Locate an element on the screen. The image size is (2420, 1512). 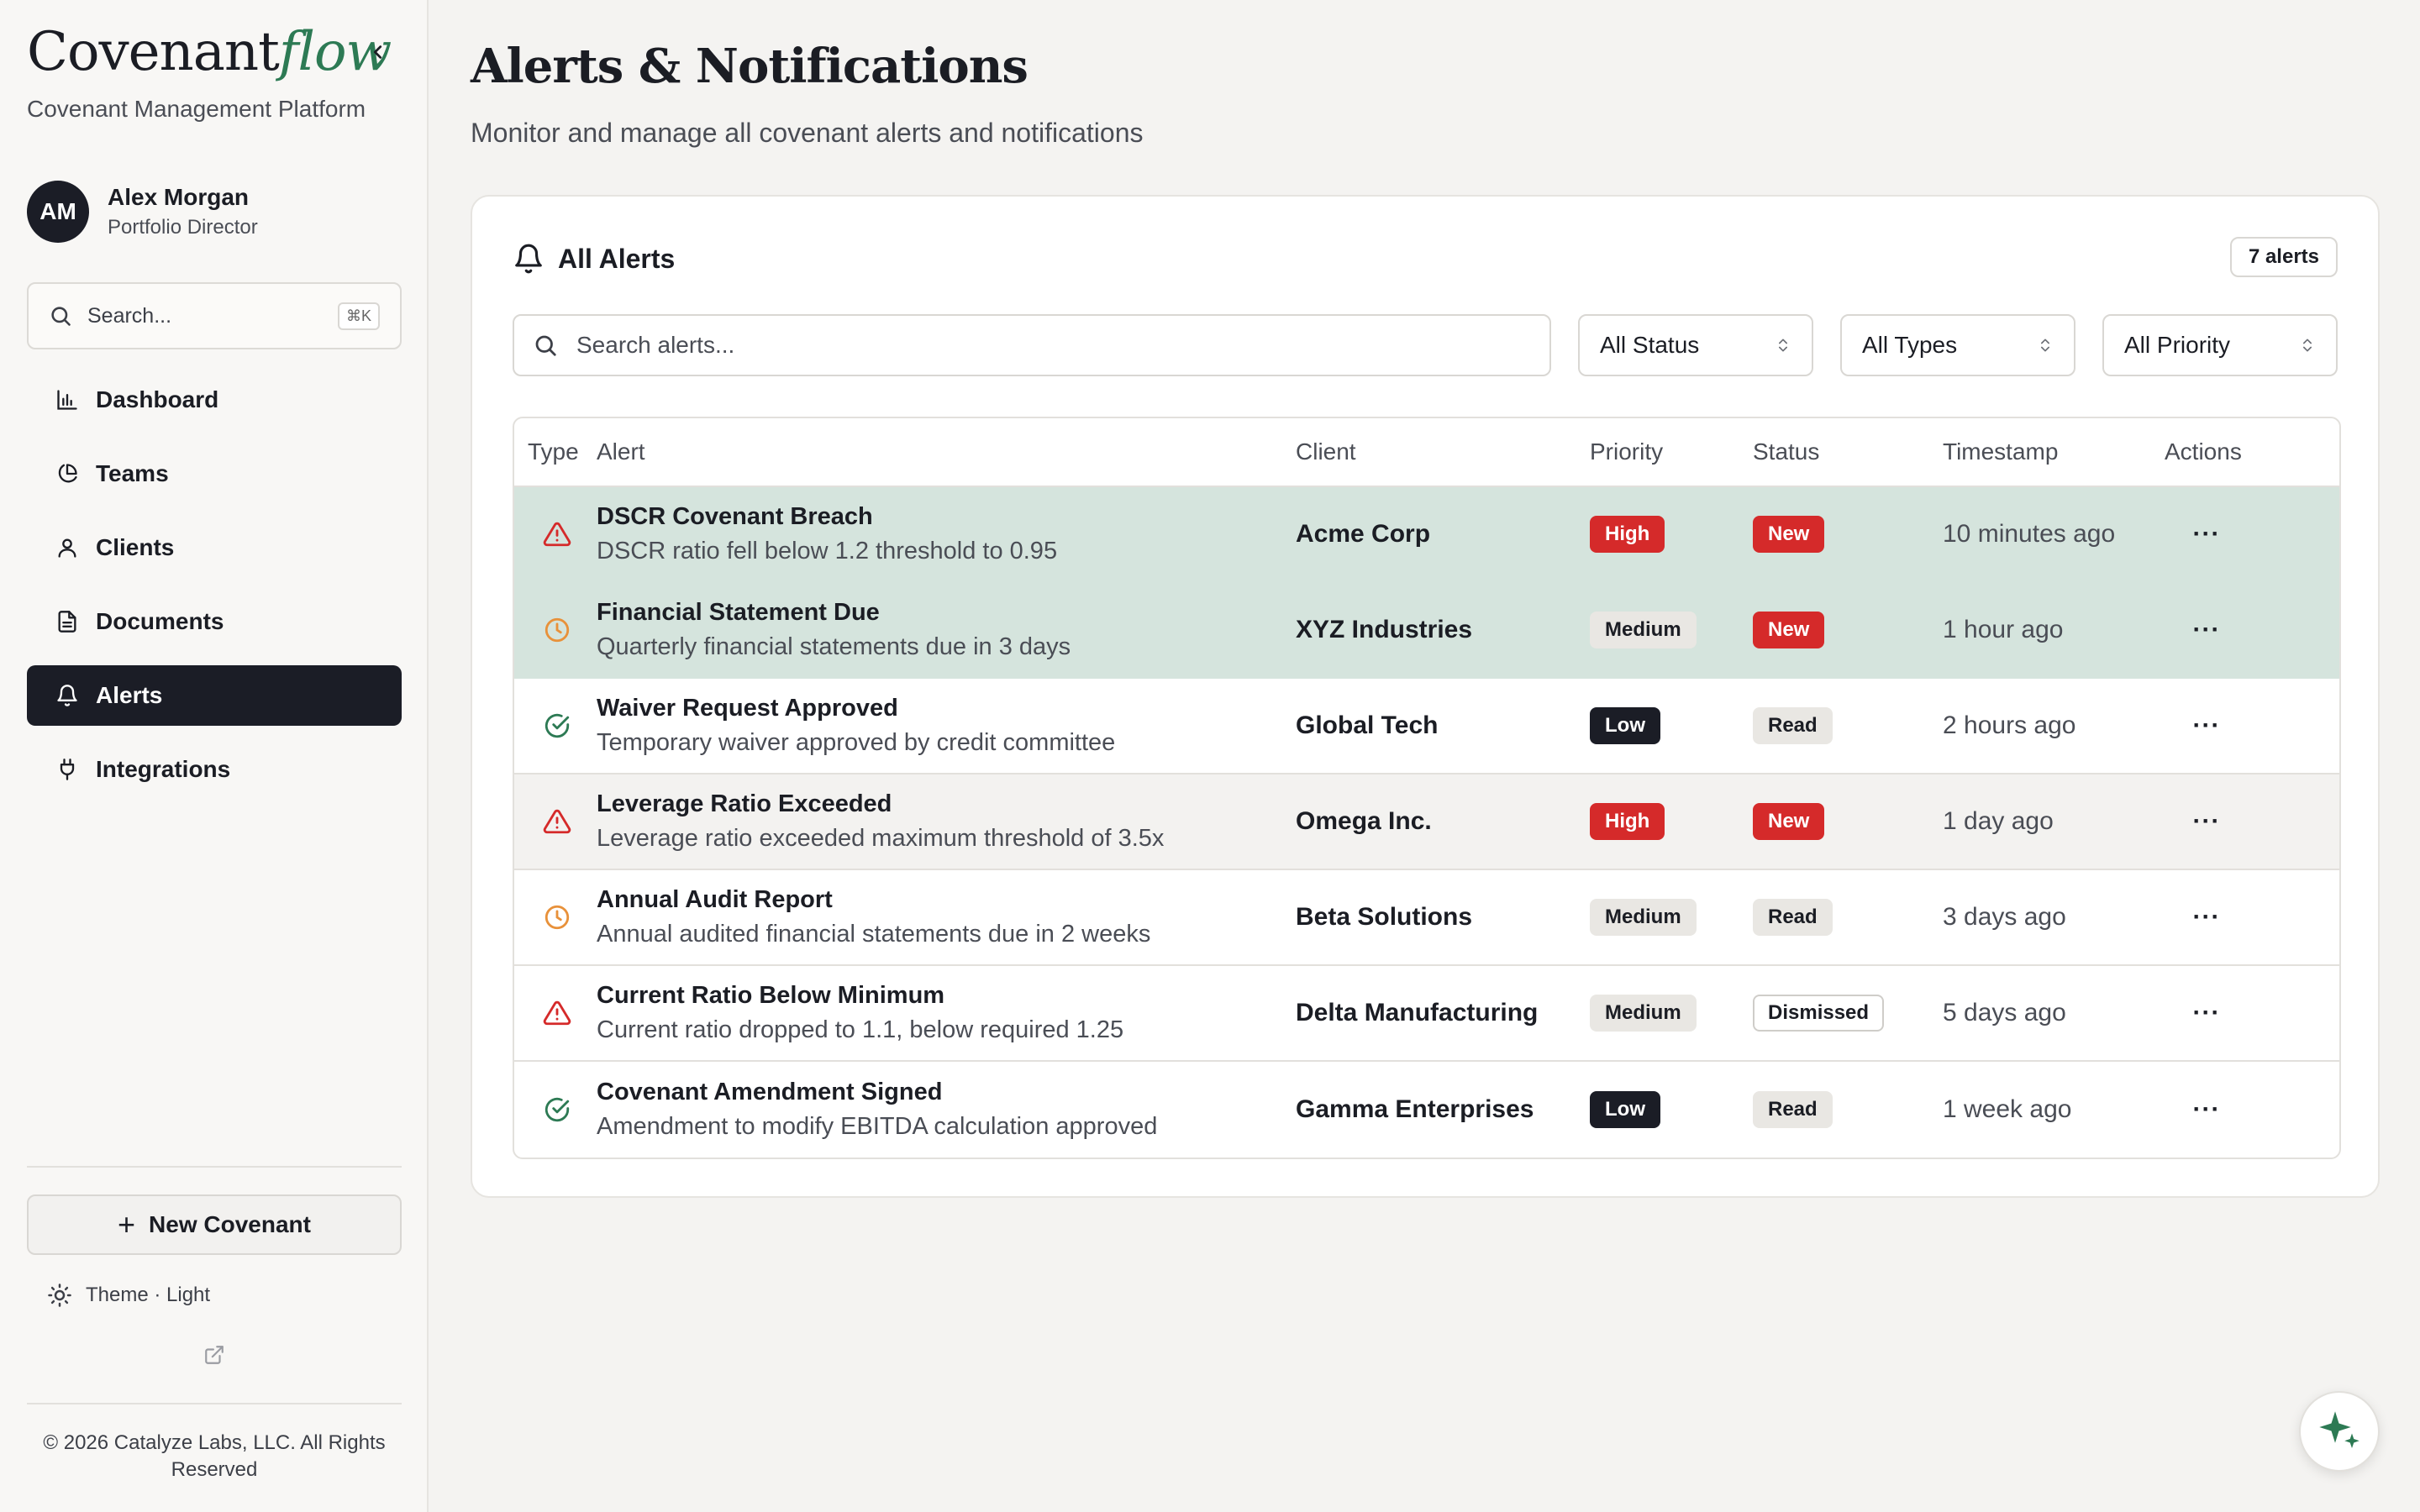
warning-triangle-icon is located at coordinates (557, 534).